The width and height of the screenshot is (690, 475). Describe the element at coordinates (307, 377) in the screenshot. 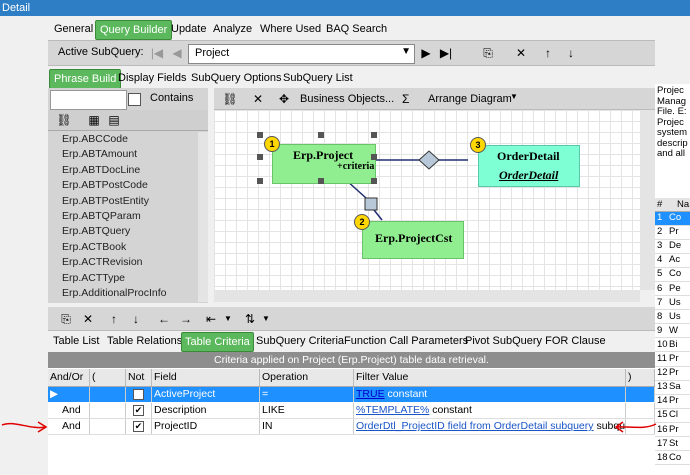

I see `column-header: Operation` at that location.